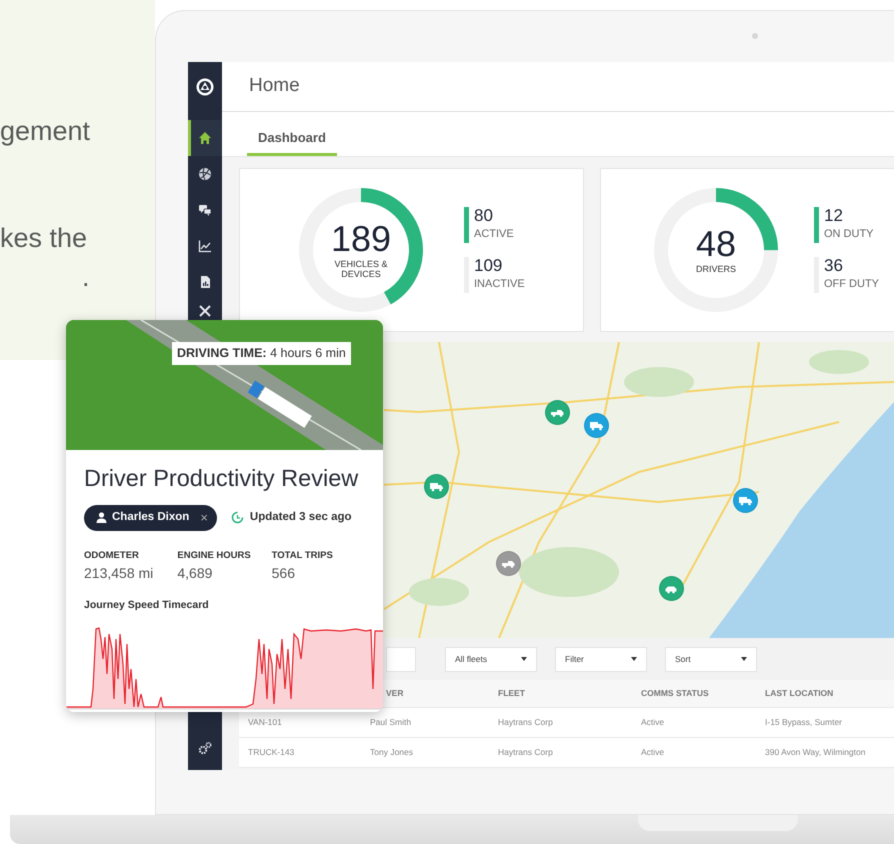 Image resolution: width=894 pixels, height=844 pixels. What do you see at coordinates (391, 752) in the screenshot?
I see `table-cell: Tony Jones` at bounding box center [391, 752].